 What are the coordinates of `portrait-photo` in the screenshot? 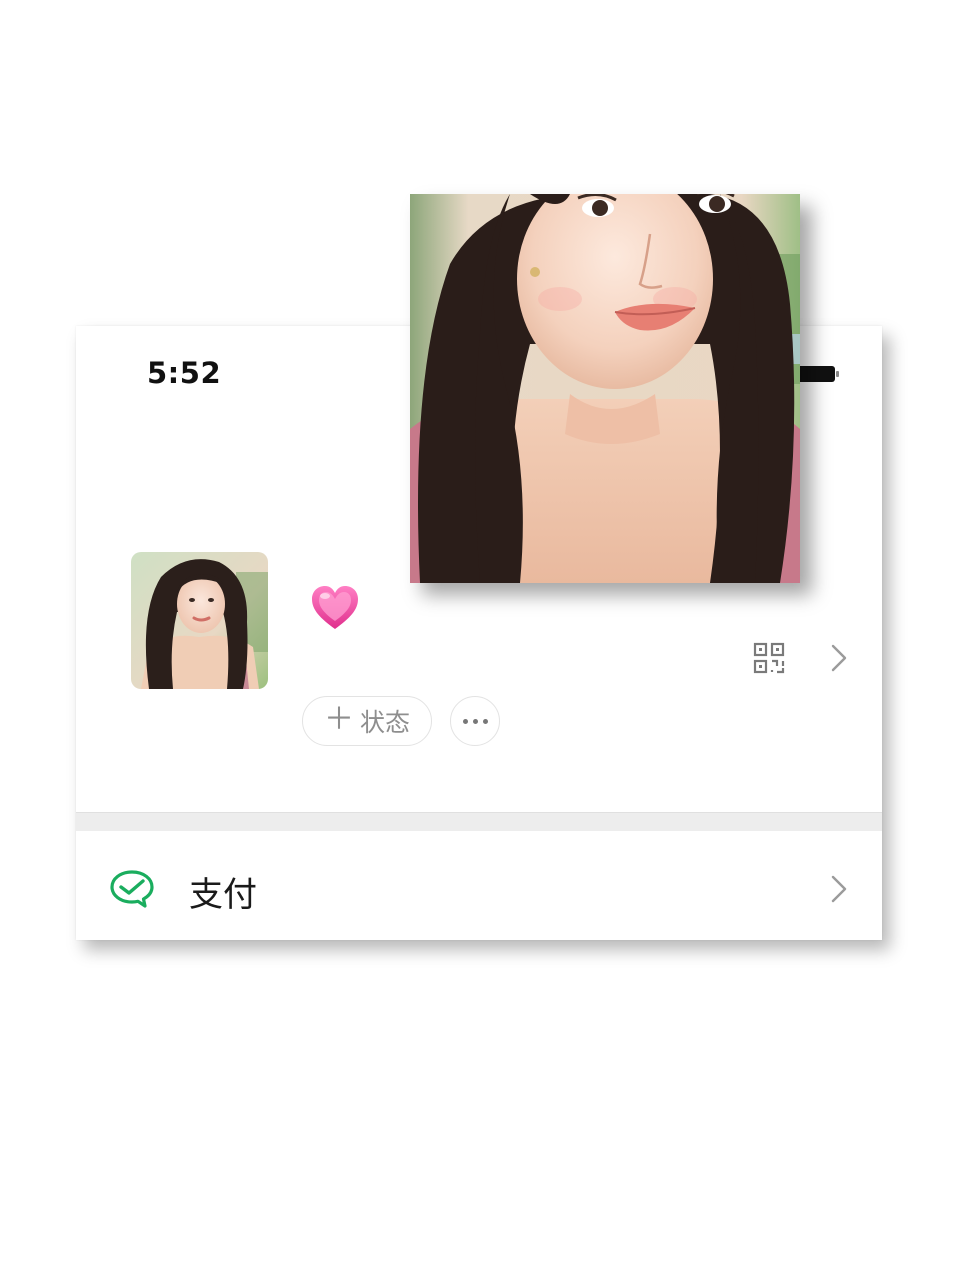 It's located at (605, 388).